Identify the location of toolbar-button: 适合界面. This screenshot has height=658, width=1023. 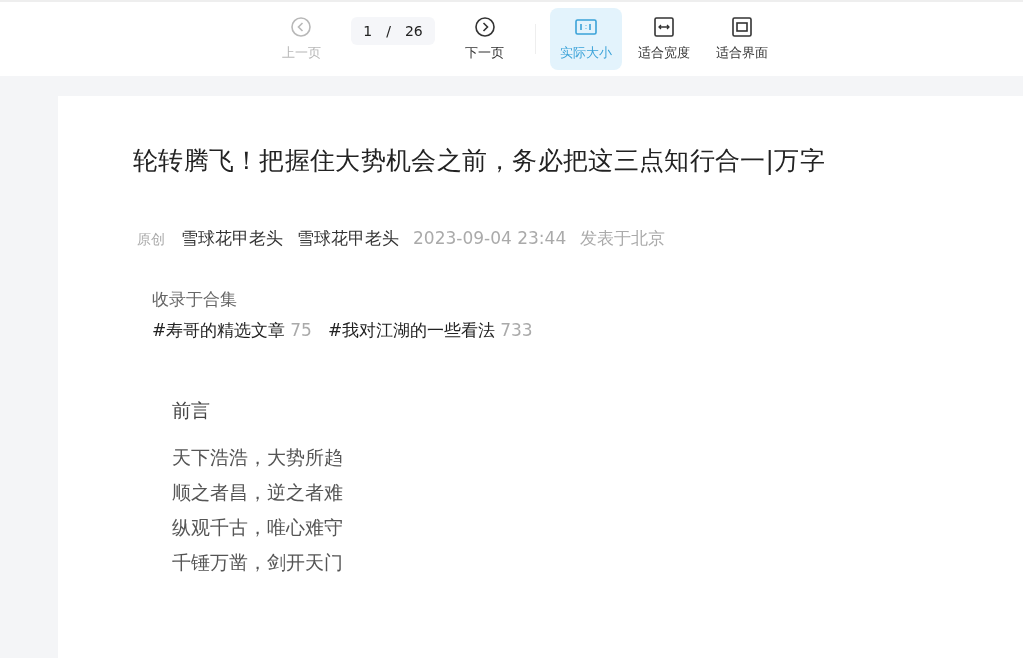
(741, 39).